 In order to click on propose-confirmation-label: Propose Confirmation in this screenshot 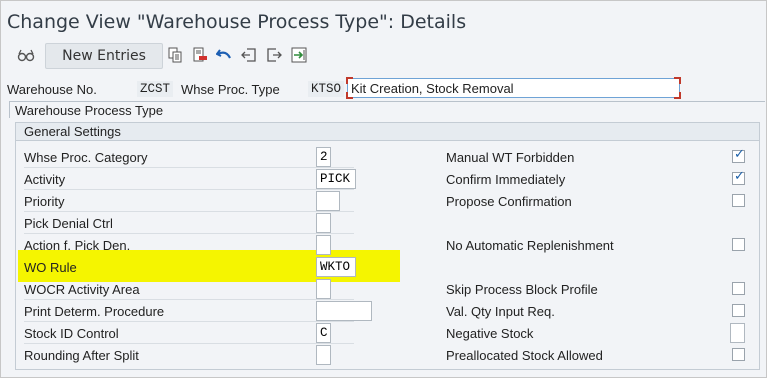, I will do `click(509, 201)`.